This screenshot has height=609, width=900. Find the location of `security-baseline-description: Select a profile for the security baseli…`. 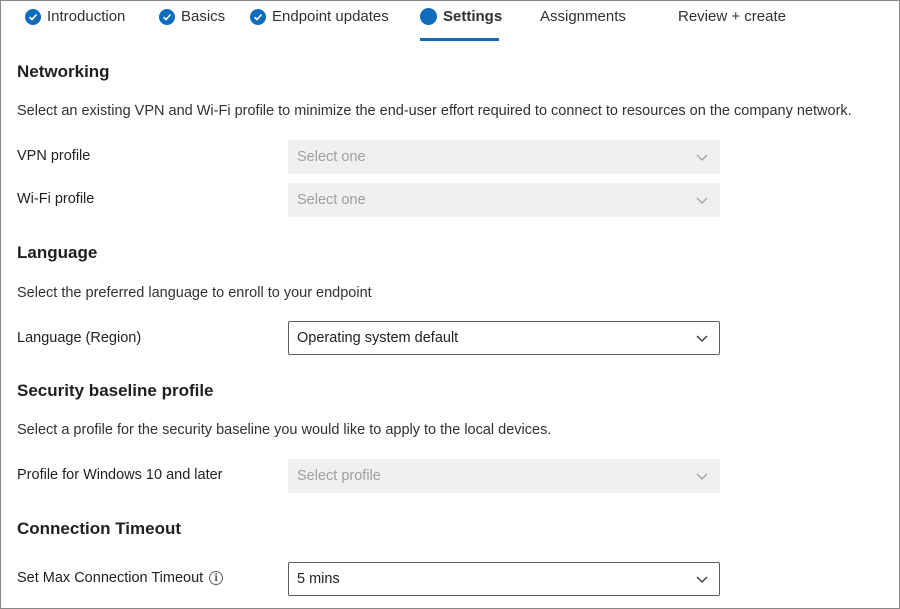

security-baseline-description: Select a profile for the security baseli… is located at coordinates (284, 430).